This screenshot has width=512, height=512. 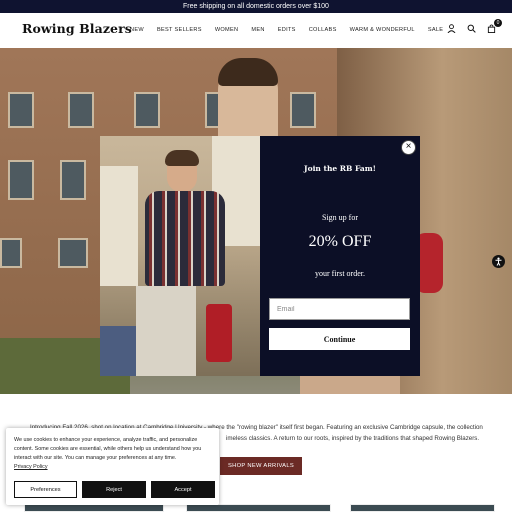 I want to click on close-modal-button: ×, so click(x=408, y=147).